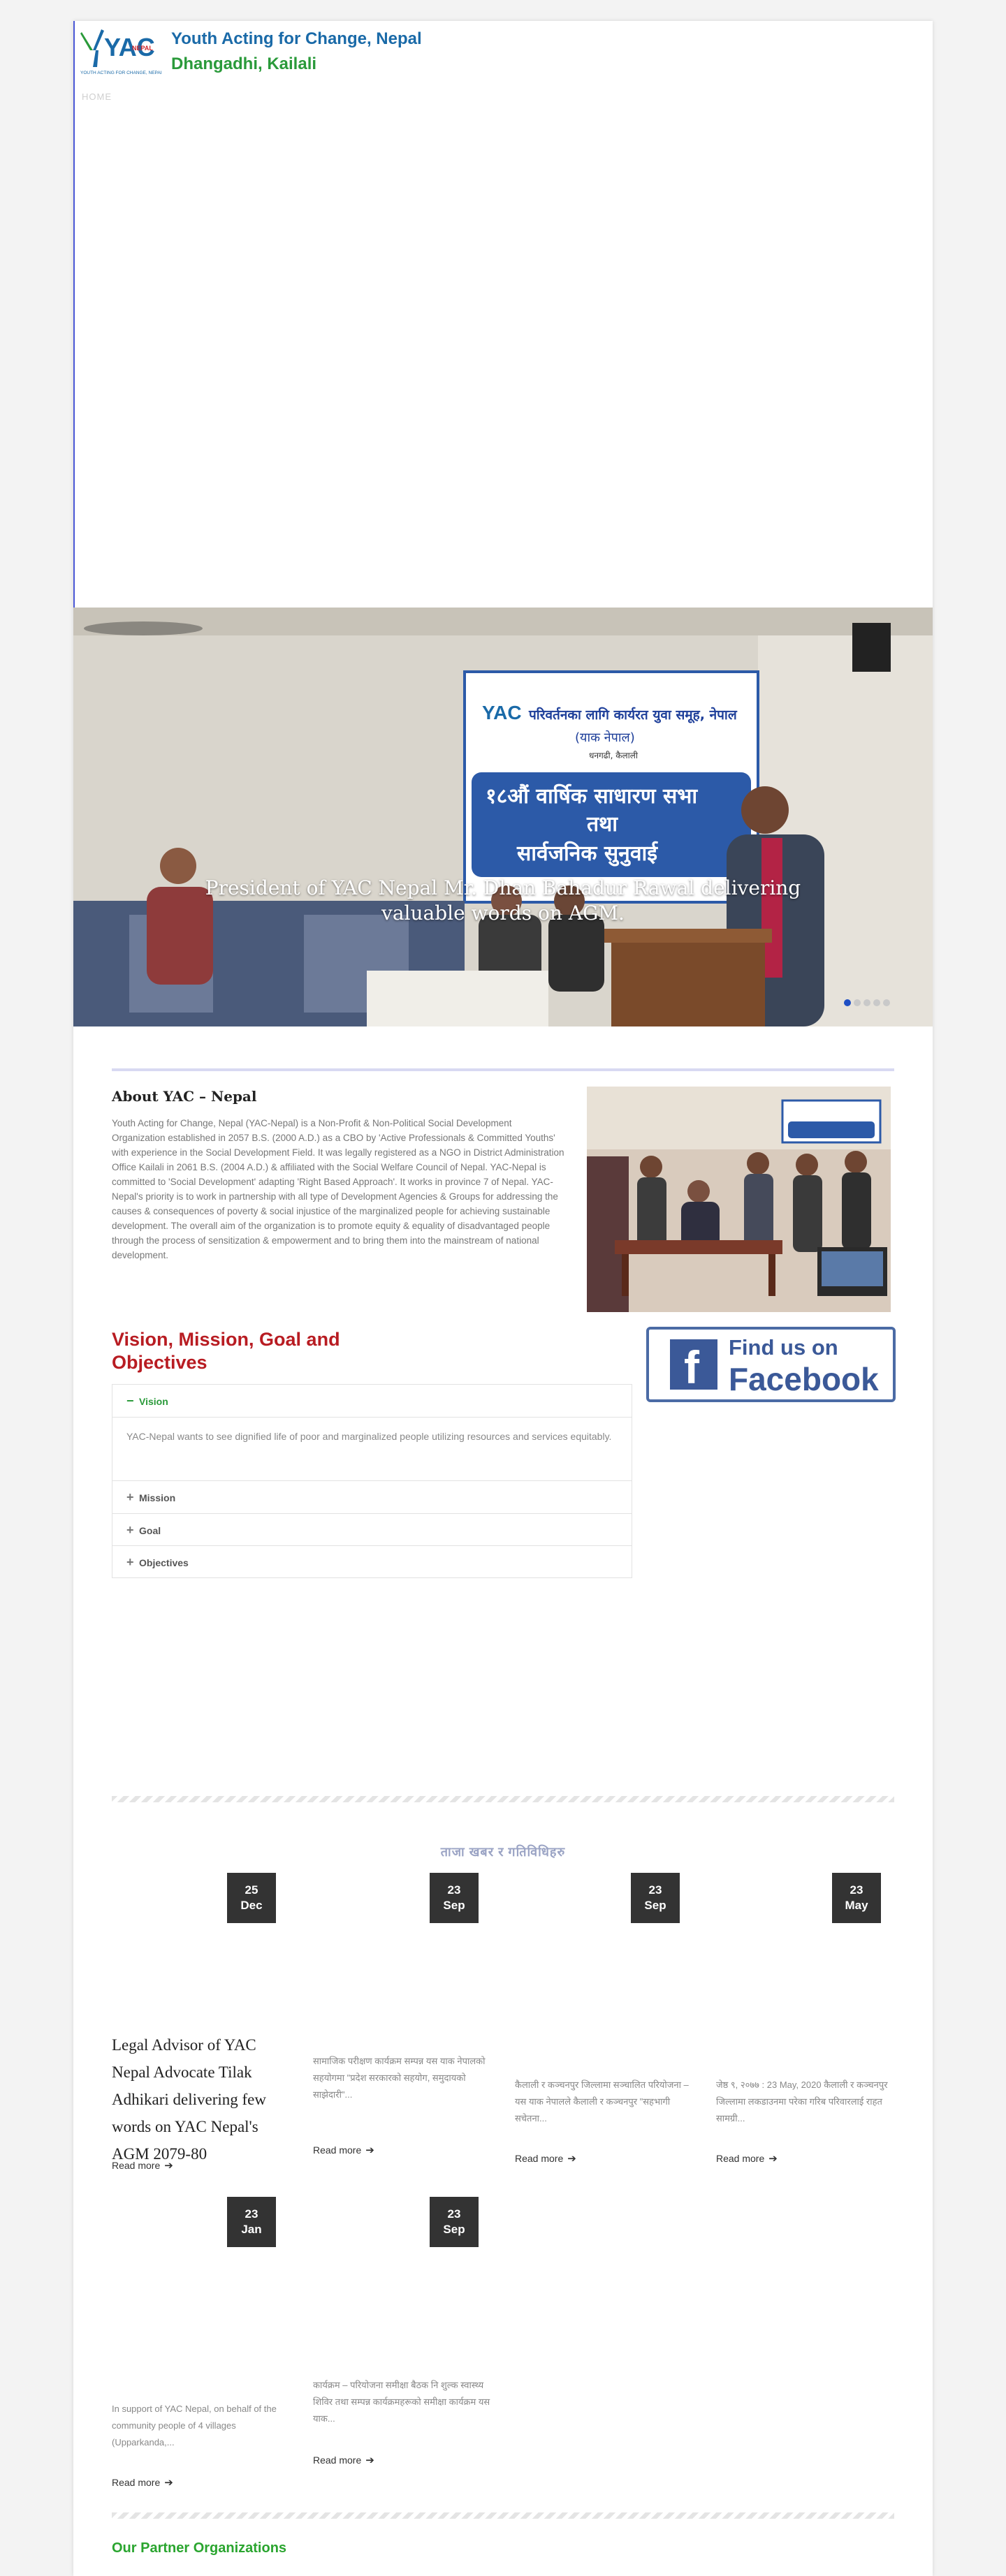 The image size is (1006, 2576). Describe the element at coordinates (153, 1401) in the screenshot. I see `accordion-label: Vision` at that location.